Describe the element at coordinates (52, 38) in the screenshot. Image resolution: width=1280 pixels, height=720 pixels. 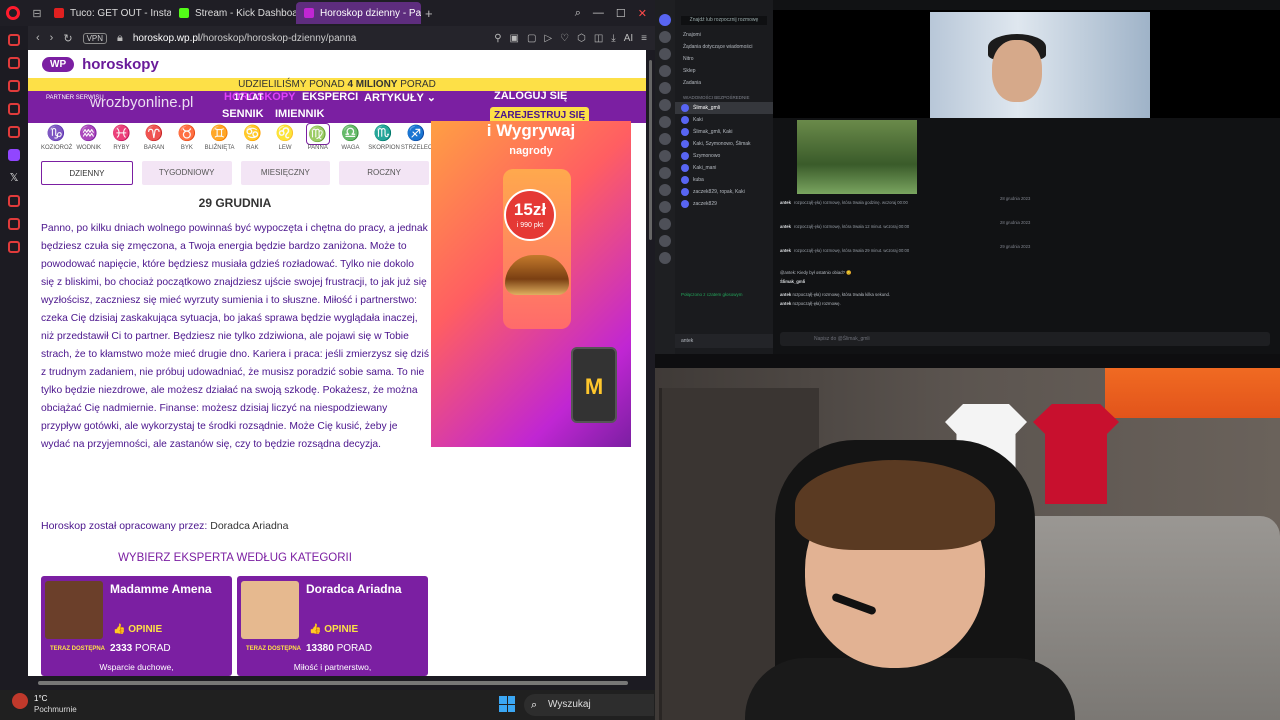
I see `forward-icon: ›` at that location.